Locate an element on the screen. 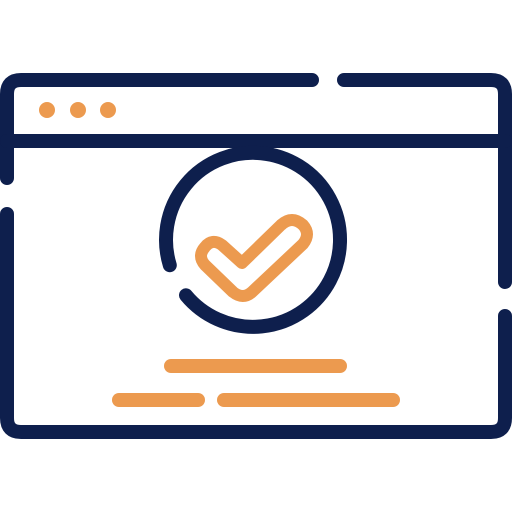 The width and height of the screenshot is (512, 512). frame-top-left-segment is located at coordinates (159, 129).